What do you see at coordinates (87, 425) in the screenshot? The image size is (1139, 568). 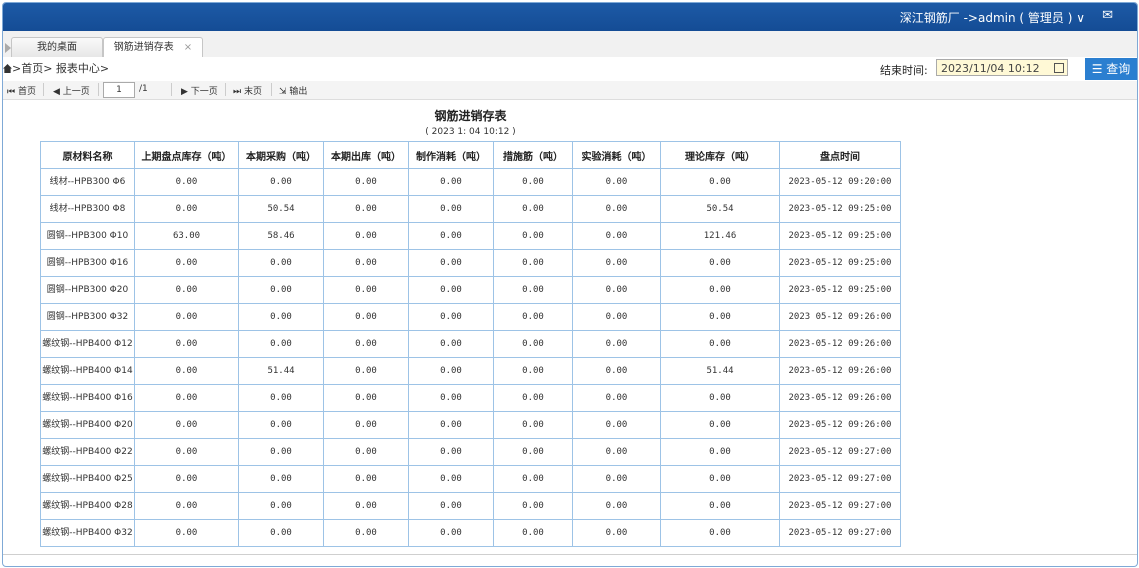 I see `material-name-cell: 螺纹钢--HPB400 Φ20` at bounding box center [87, 425].